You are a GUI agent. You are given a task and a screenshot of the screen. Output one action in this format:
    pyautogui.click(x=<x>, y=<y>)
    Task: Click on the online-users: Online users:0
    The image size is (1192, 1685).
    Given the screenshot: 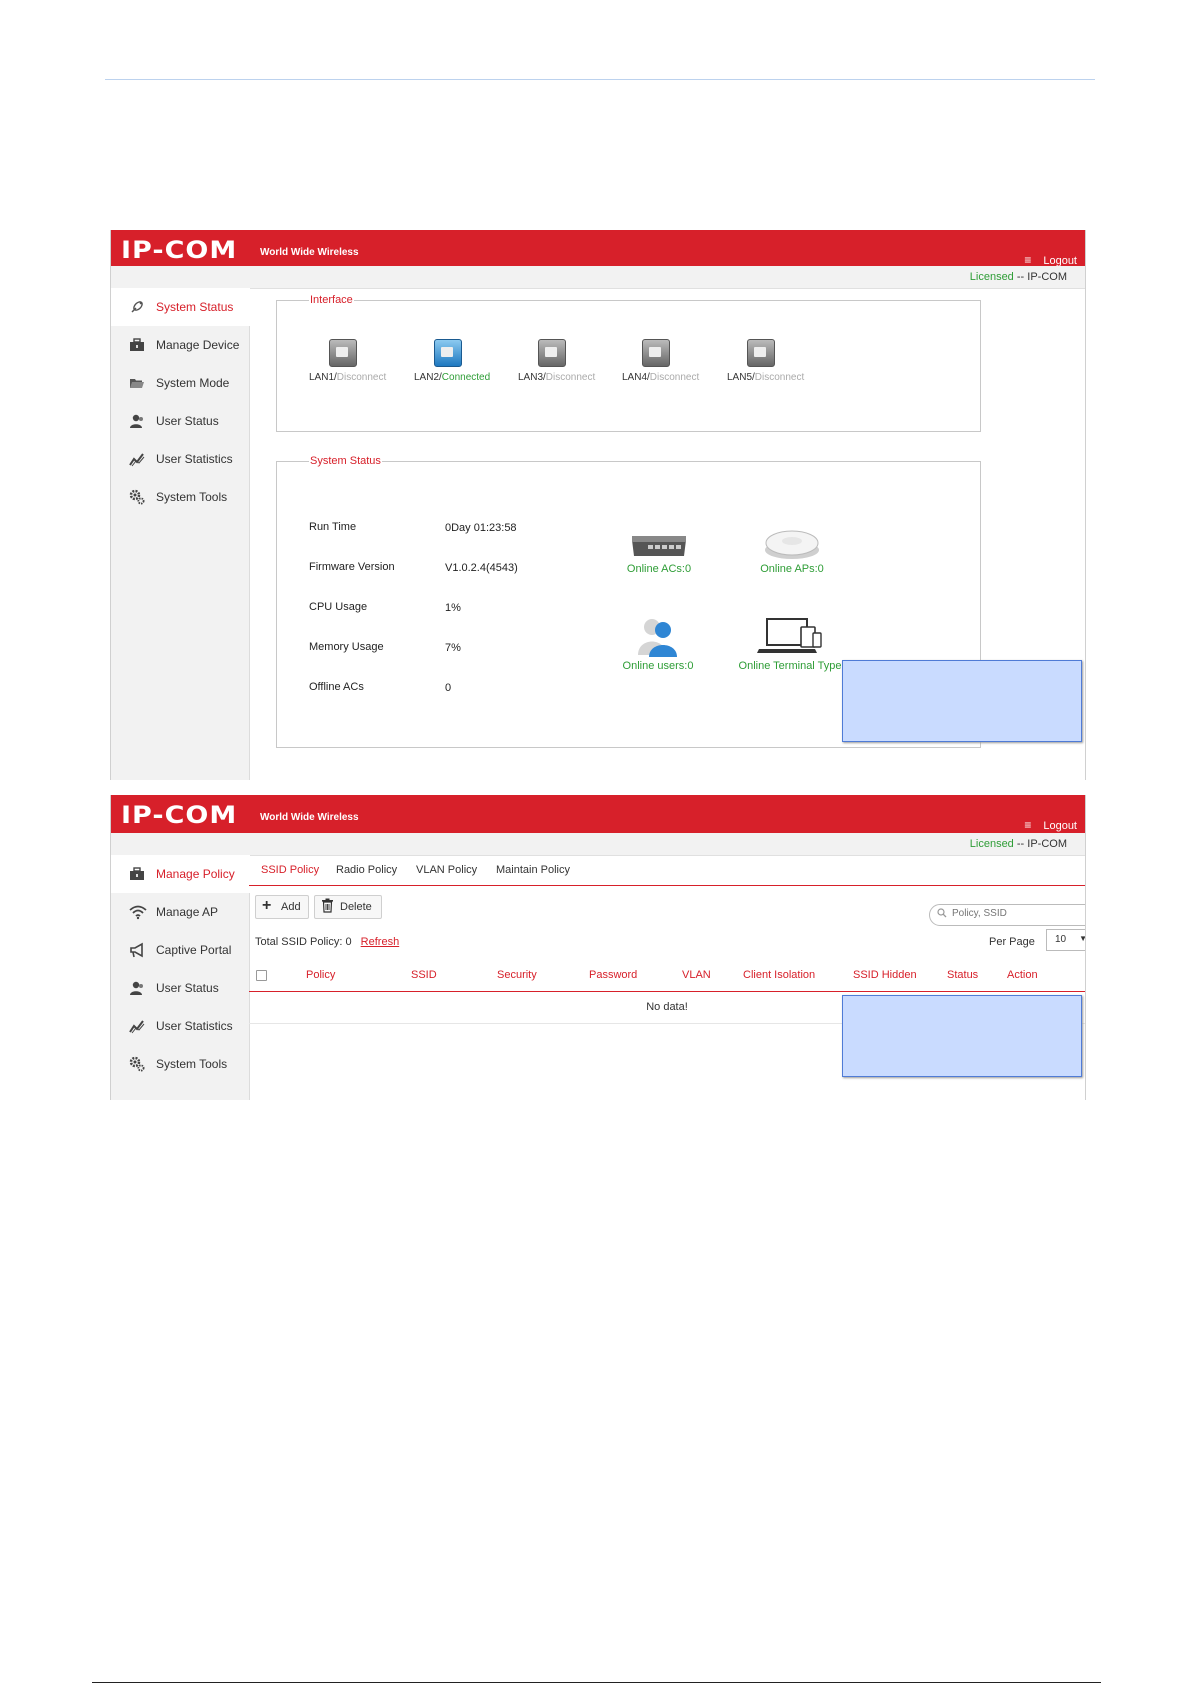 What is the action you would take?
    pyautogui.click(x=658, y=644)
    